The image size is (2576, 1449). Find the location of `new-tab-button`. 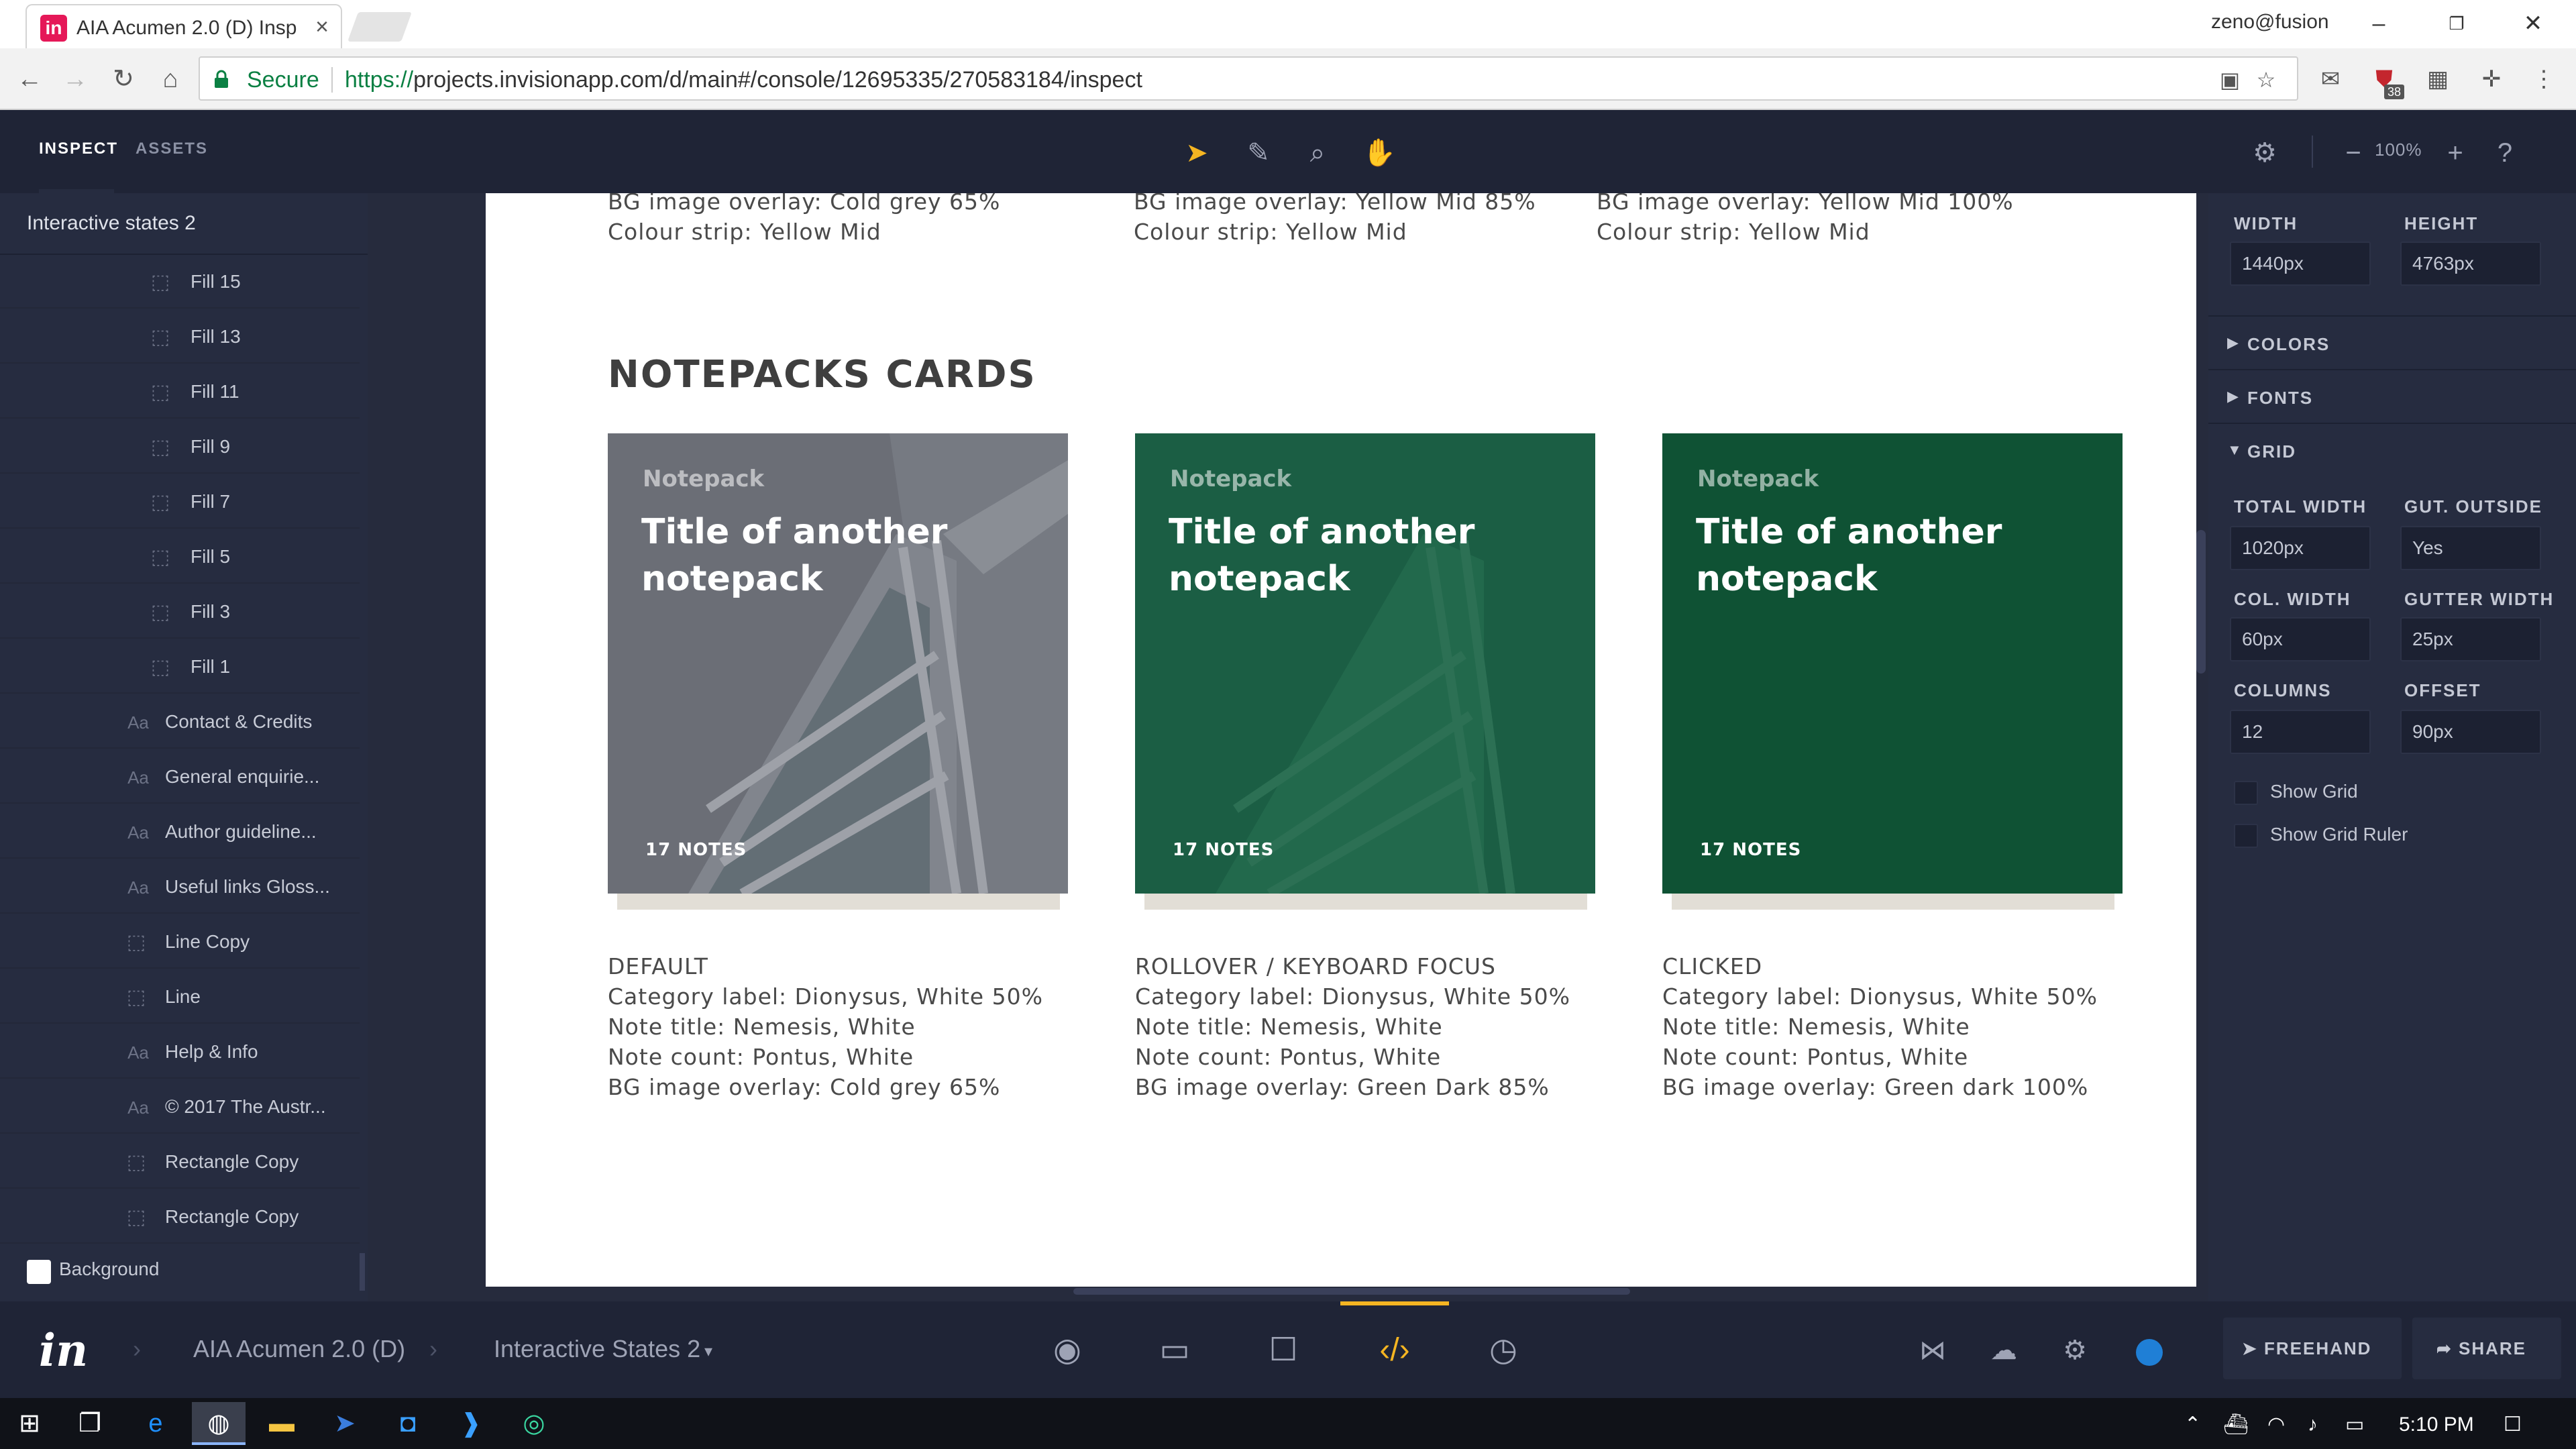

new-tab-button is located at coordinates (380, 27).